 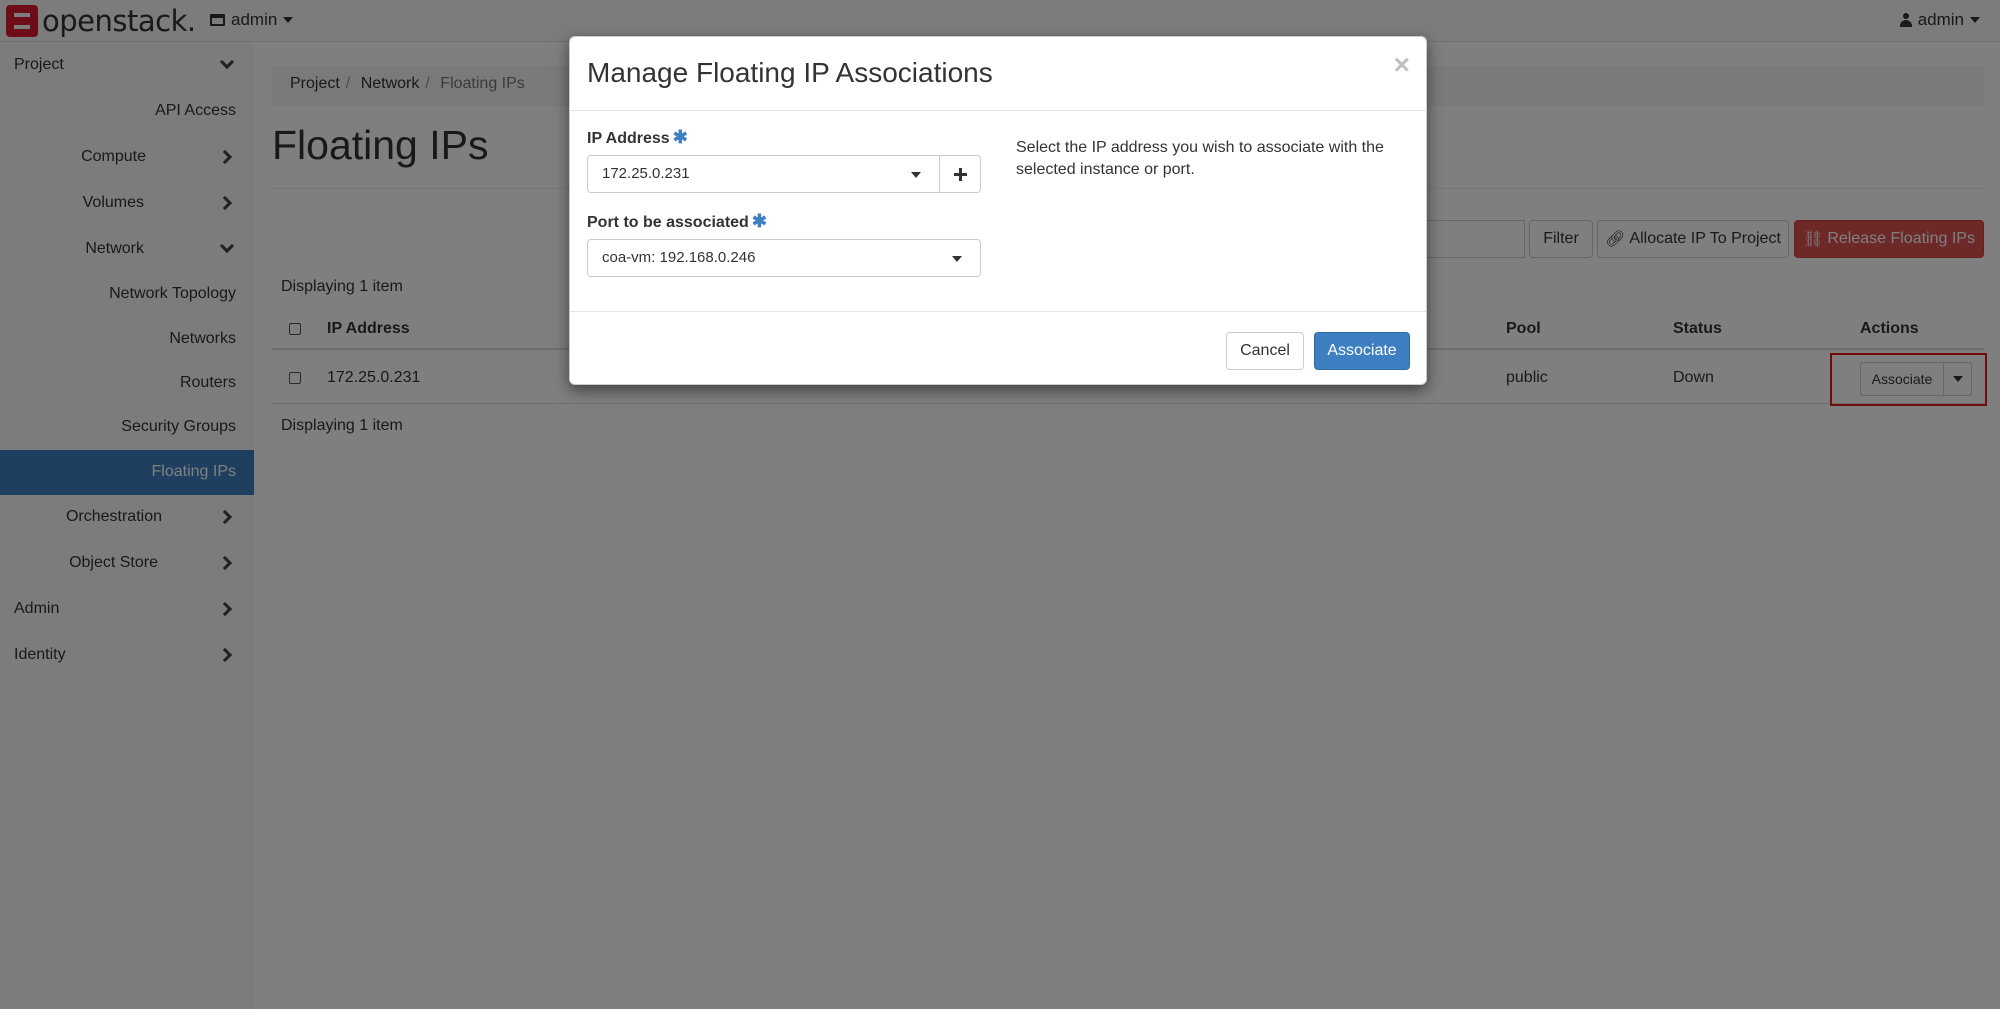 What do you see at coordinates (679, 257) in the screenshot?
I see `port-value: coa-vm: 192.168.0.246` at bounding box center [679, 257].